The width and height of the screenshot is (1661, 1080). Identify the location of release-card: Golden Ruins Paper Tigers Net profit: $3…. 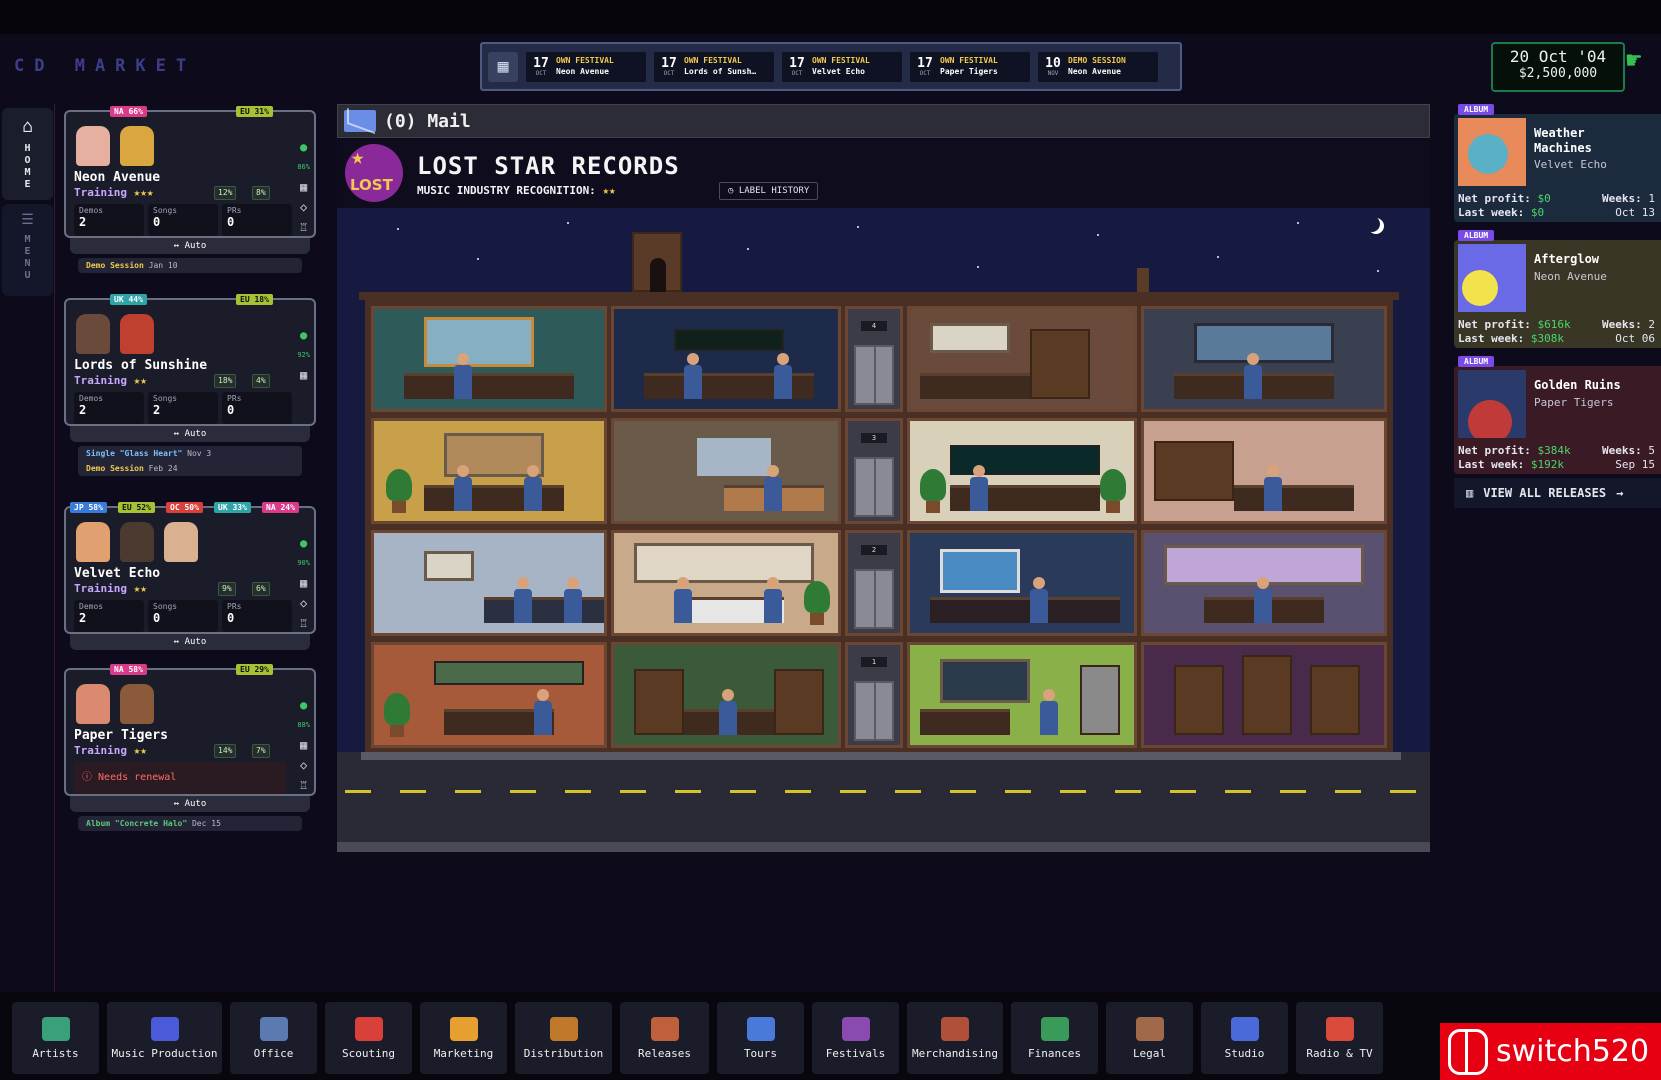
(1557, 415).